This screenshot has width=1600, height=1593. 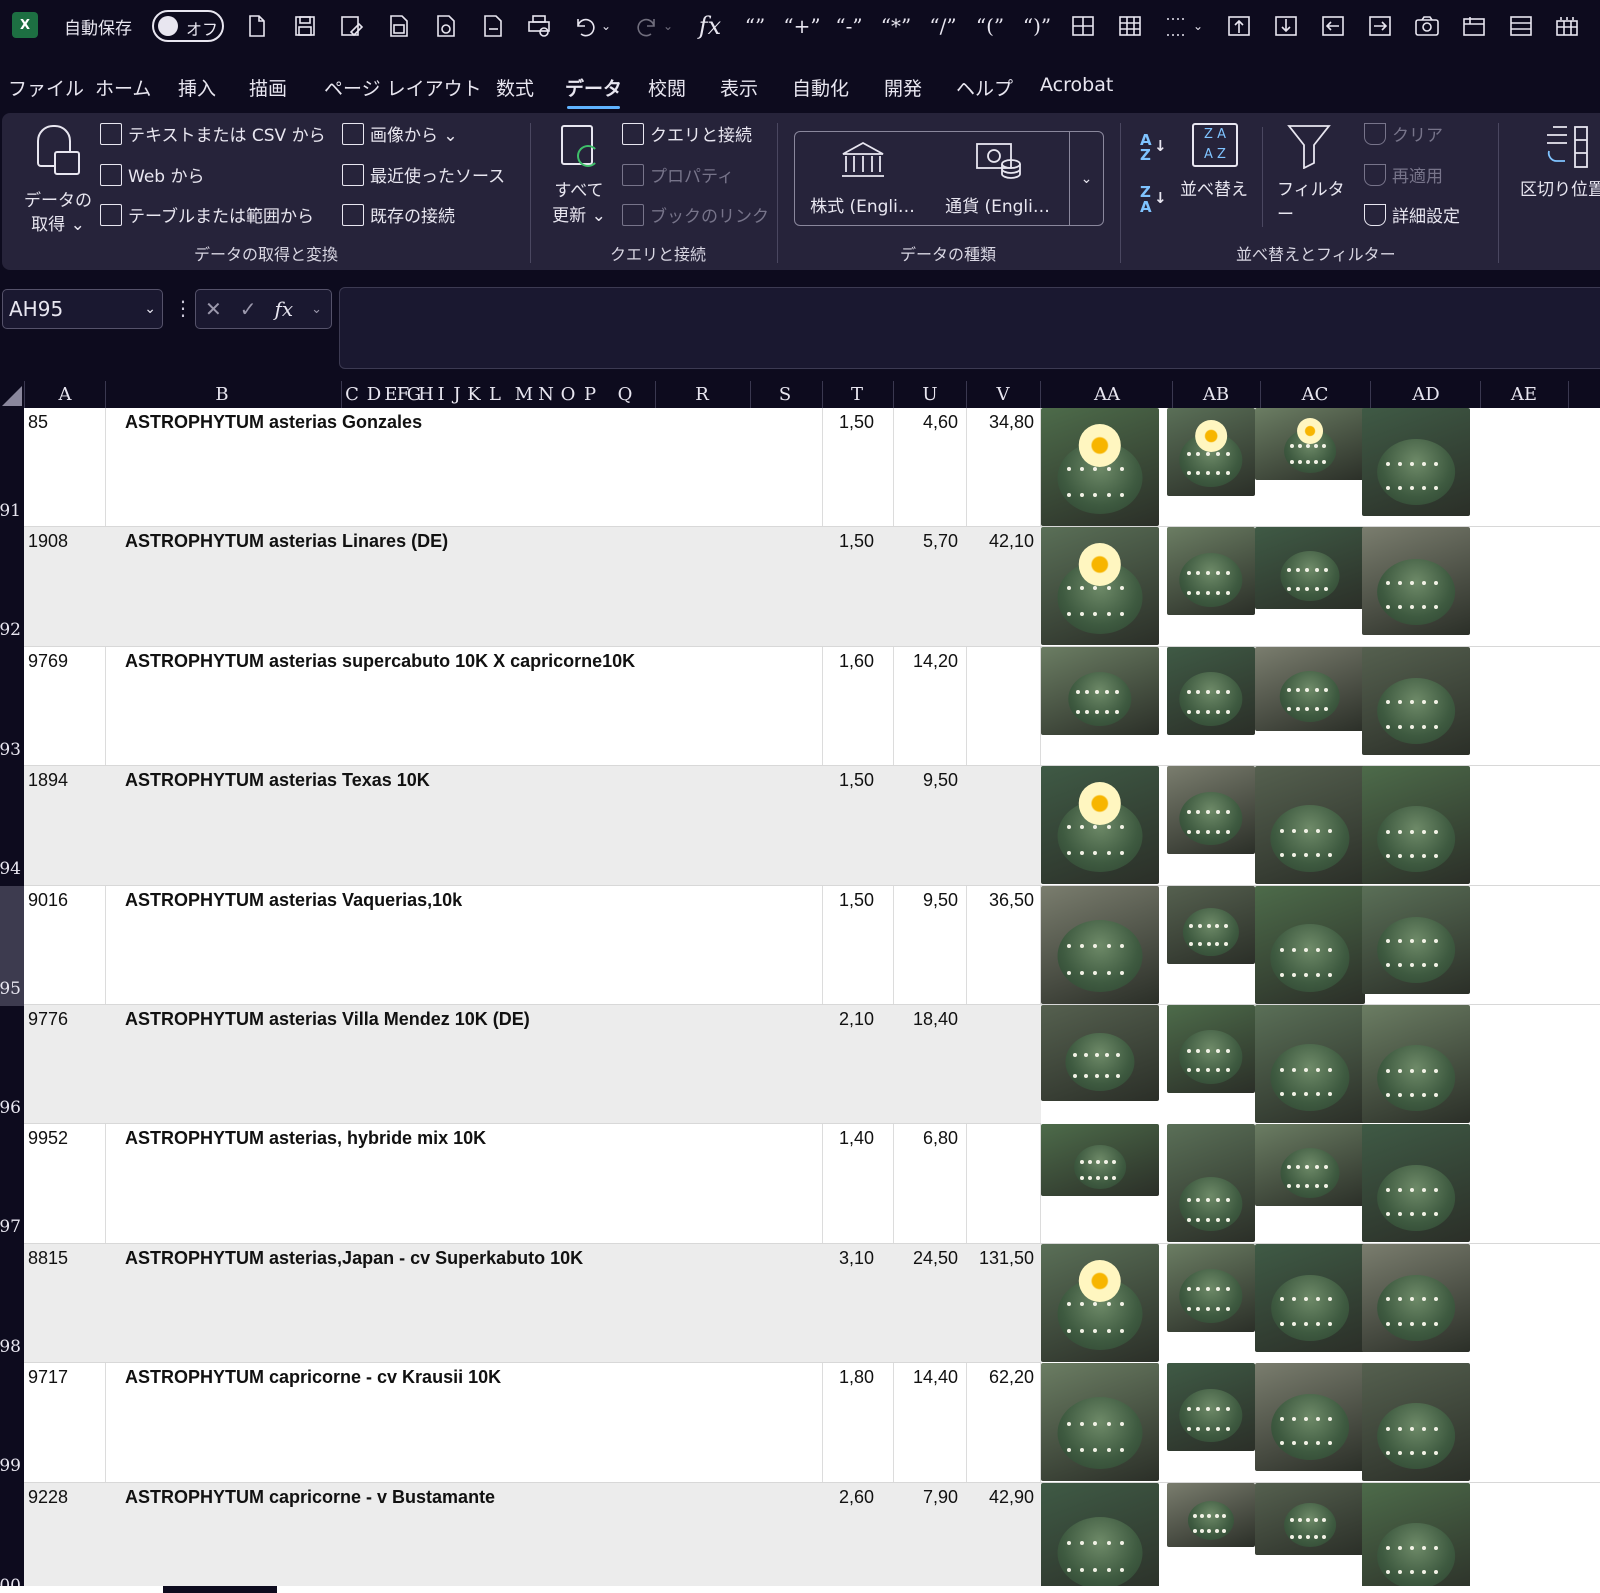 I want to click on tab-acrobat: Acrobat, so click(x=1076, y=85).